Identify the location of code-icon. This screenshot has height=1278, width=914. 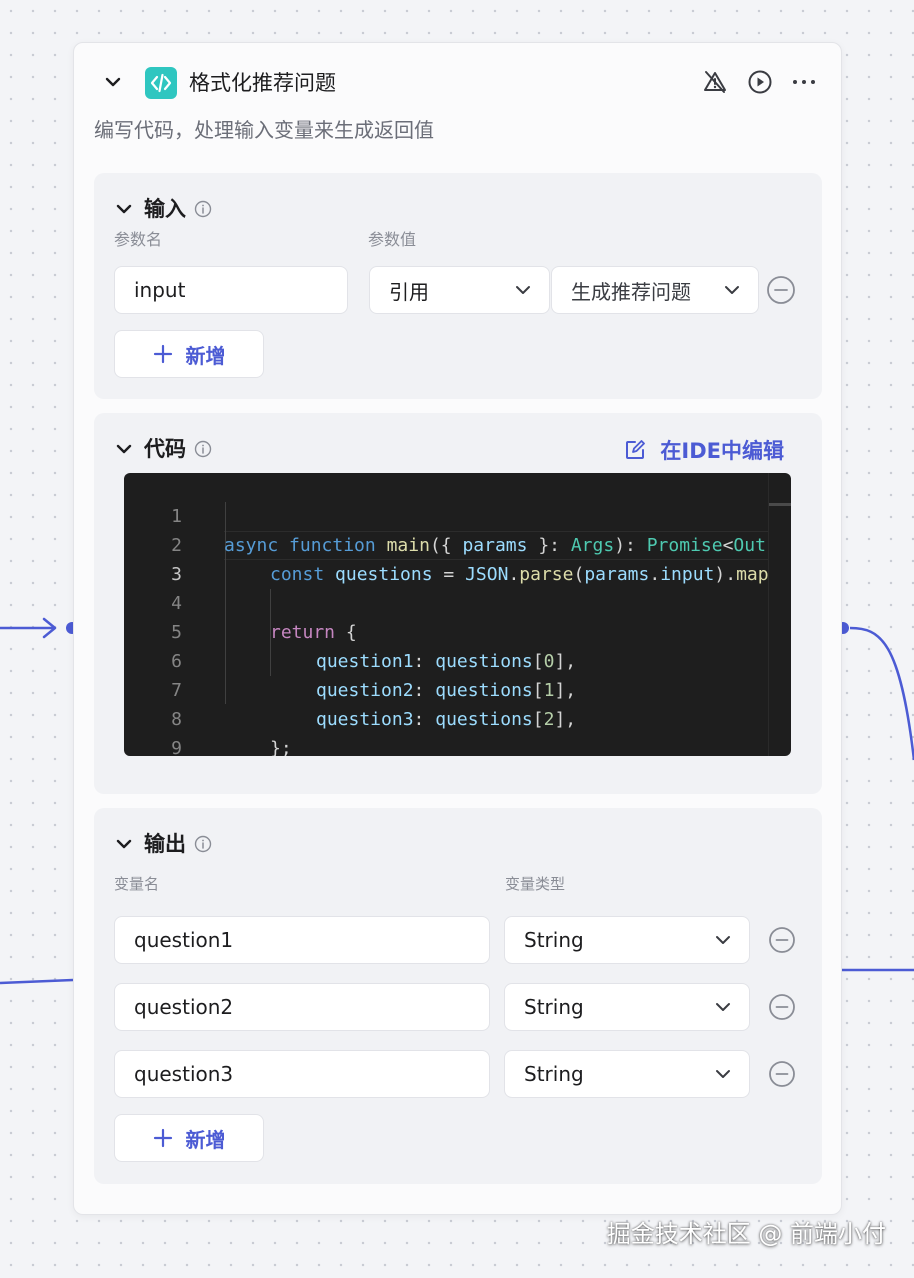
(161, 83).